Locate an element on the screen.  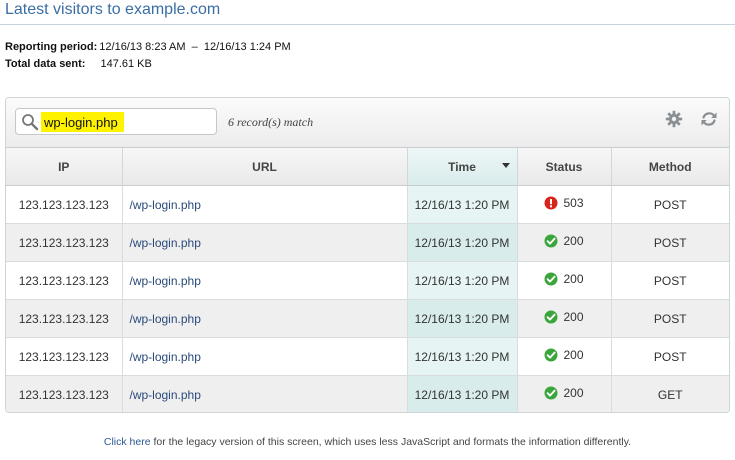
total-data-sent: Total data sent: 147.61 KB is located at coordinates (78, 64).